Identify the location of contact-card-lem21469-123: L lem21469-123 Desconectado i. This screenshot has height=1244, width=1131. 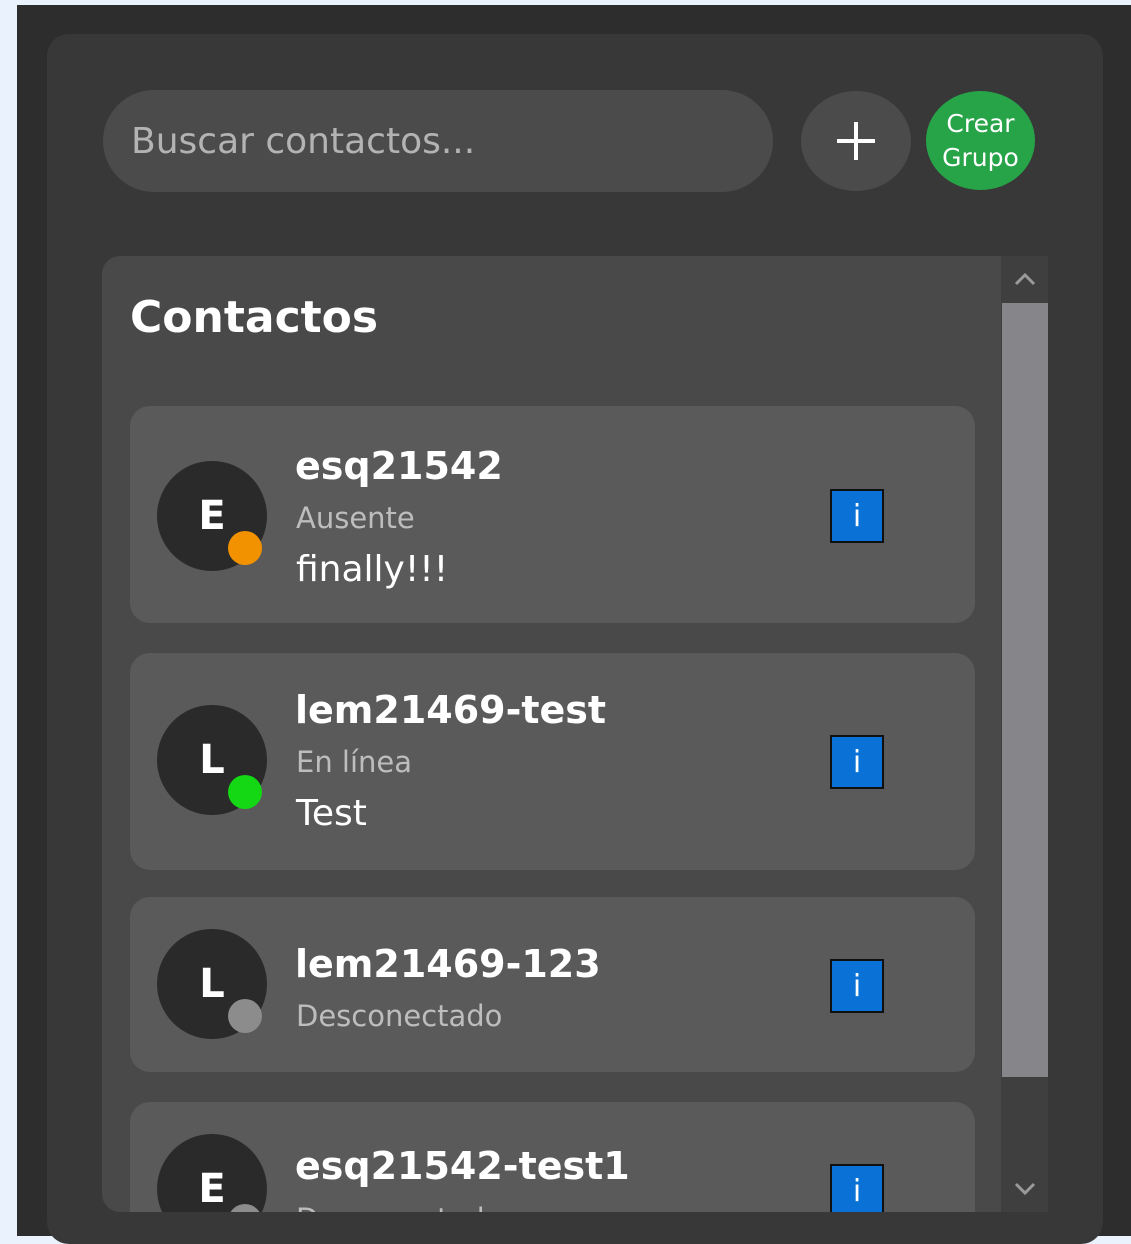
(552, 984).